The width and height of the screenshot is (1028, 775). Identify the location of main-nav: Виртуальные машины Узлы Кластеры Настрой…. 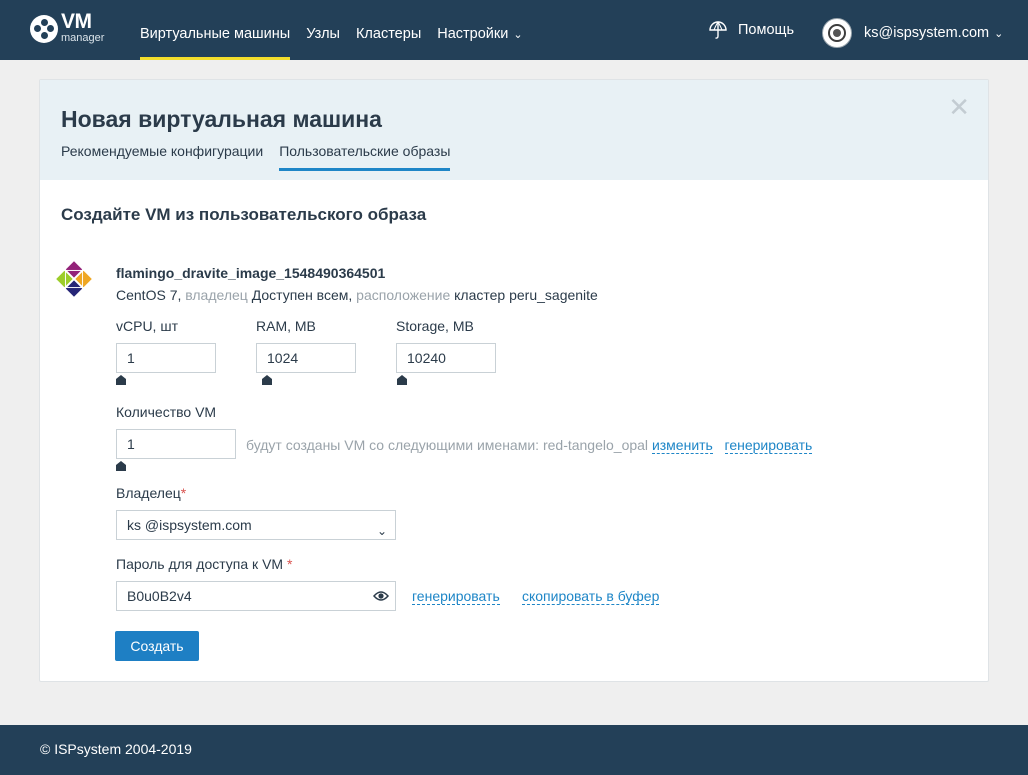
(339, 30).